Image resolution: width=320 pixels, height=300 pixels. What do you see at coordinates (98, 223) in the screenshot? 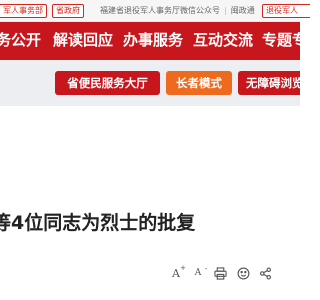
I see `article-title: 等4位同志为烈士的批复` at bounding box center [98, 223].